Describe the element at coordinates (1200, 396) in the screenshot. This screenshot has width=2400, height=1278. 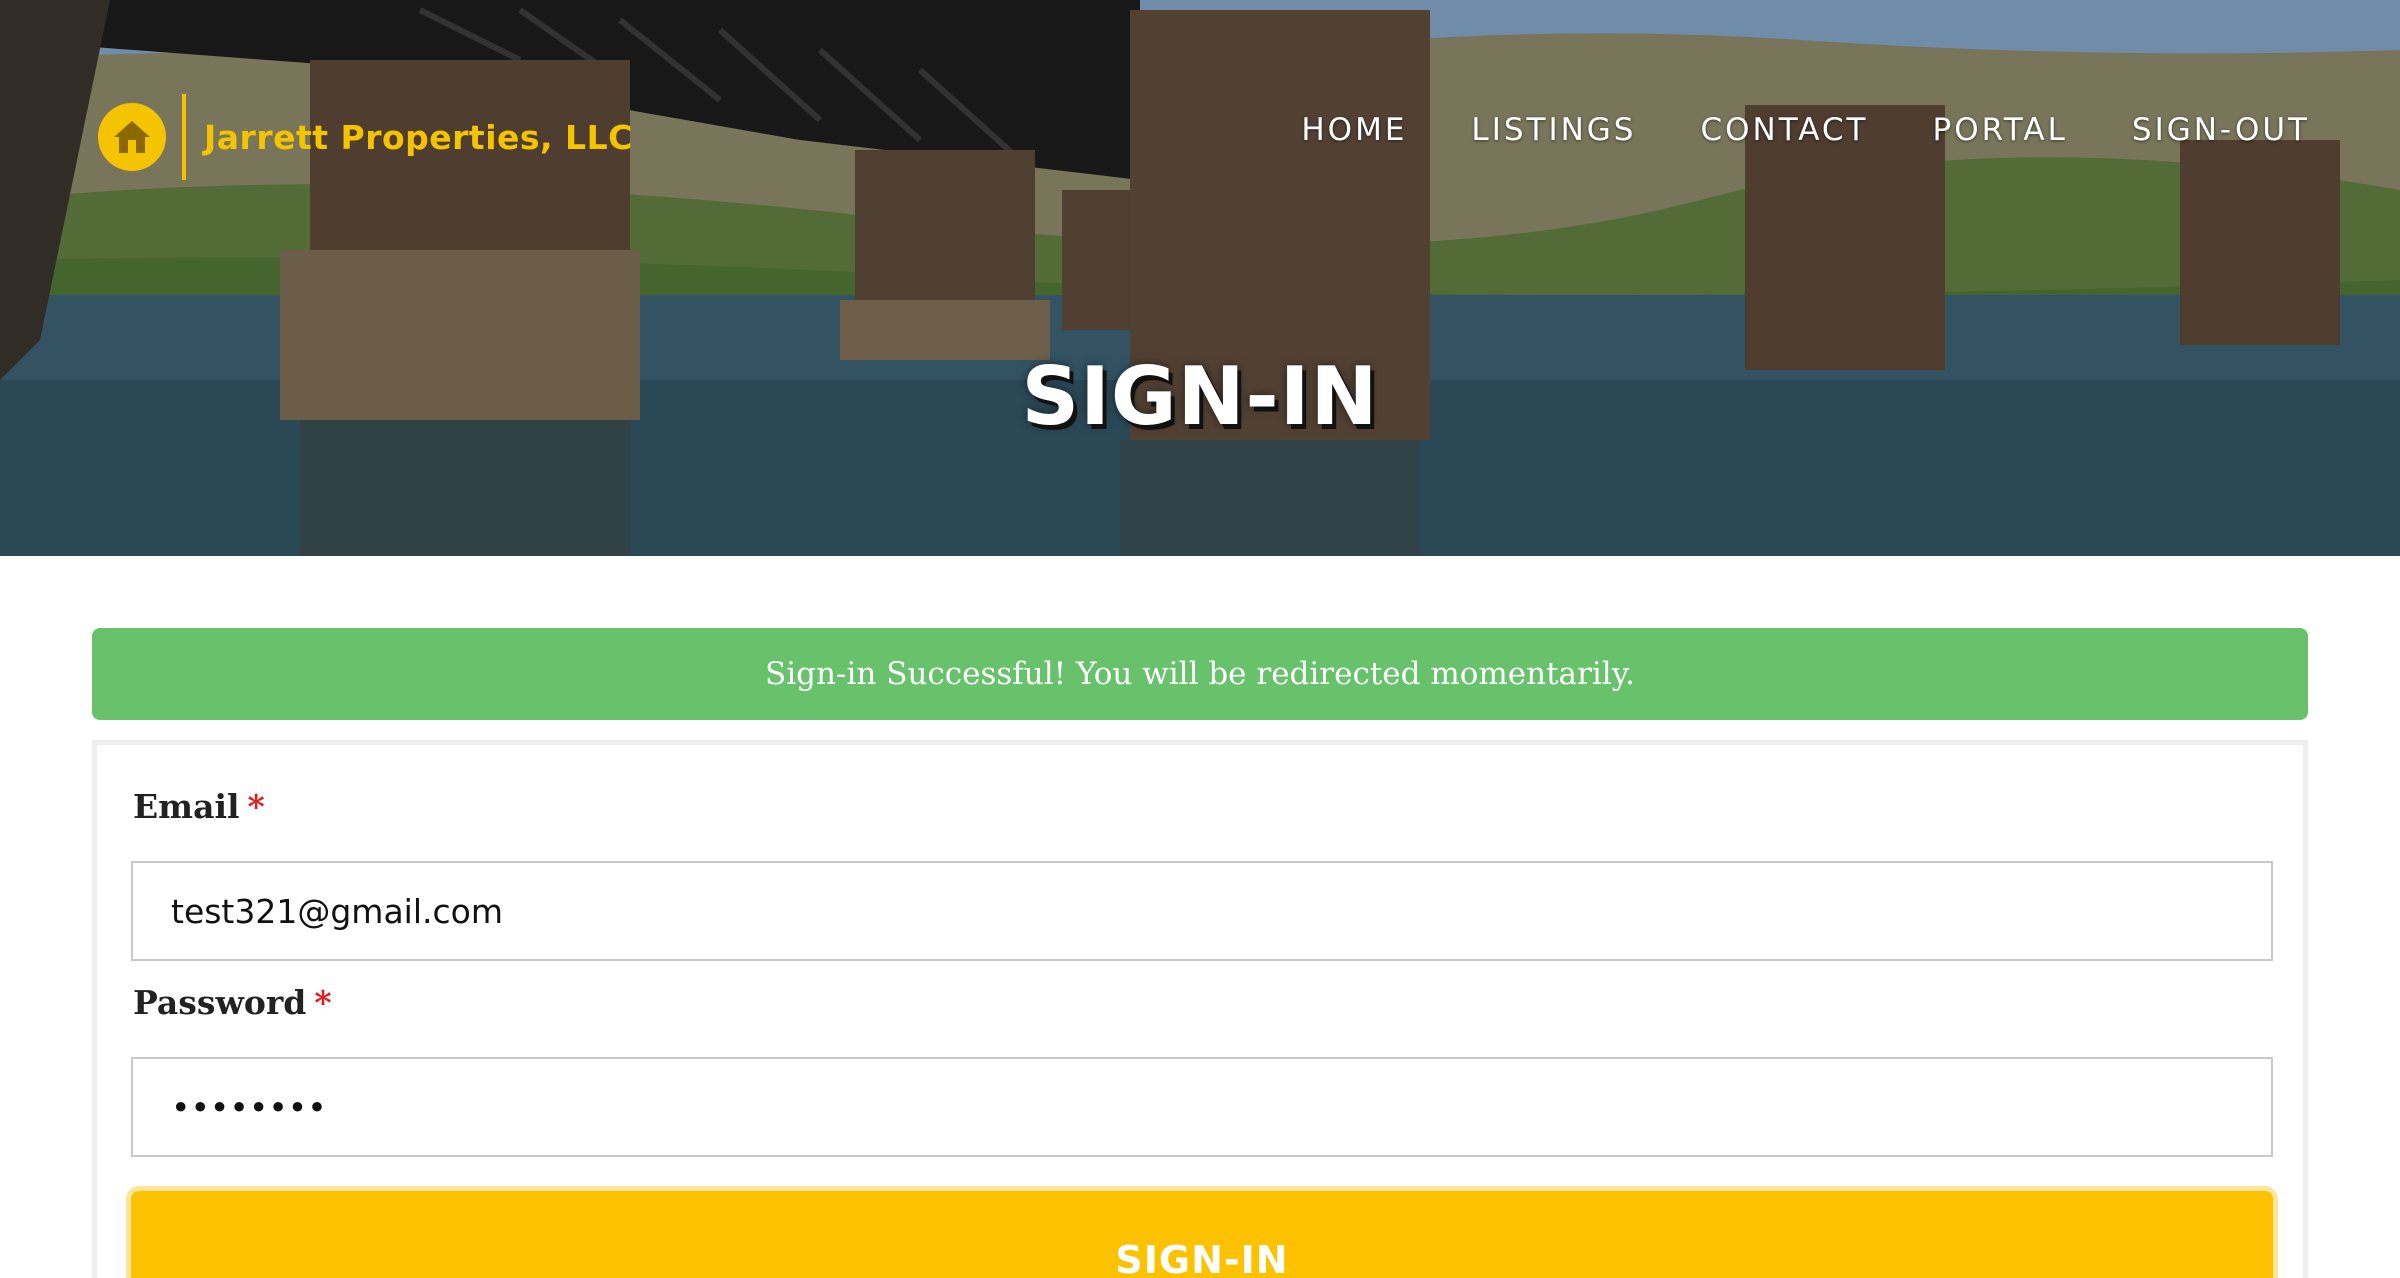
I see `page-title: SIGN-IN` at that location.